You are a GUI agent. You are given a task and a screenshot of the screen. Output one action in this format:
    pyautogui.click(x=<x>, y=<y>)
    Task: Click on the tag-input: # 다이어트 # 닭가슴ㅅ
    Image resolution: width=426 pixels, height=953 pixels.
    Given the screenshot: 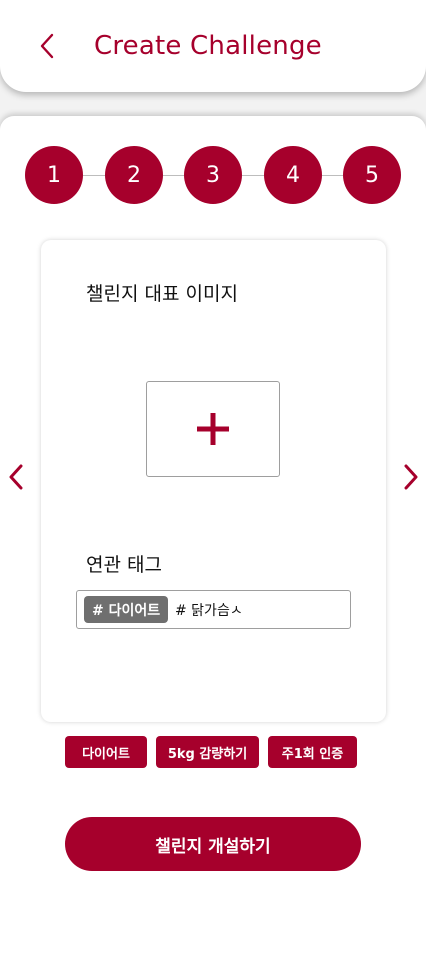 What is the action you would take?
    pyautogui.click(x=213, y=609)
    